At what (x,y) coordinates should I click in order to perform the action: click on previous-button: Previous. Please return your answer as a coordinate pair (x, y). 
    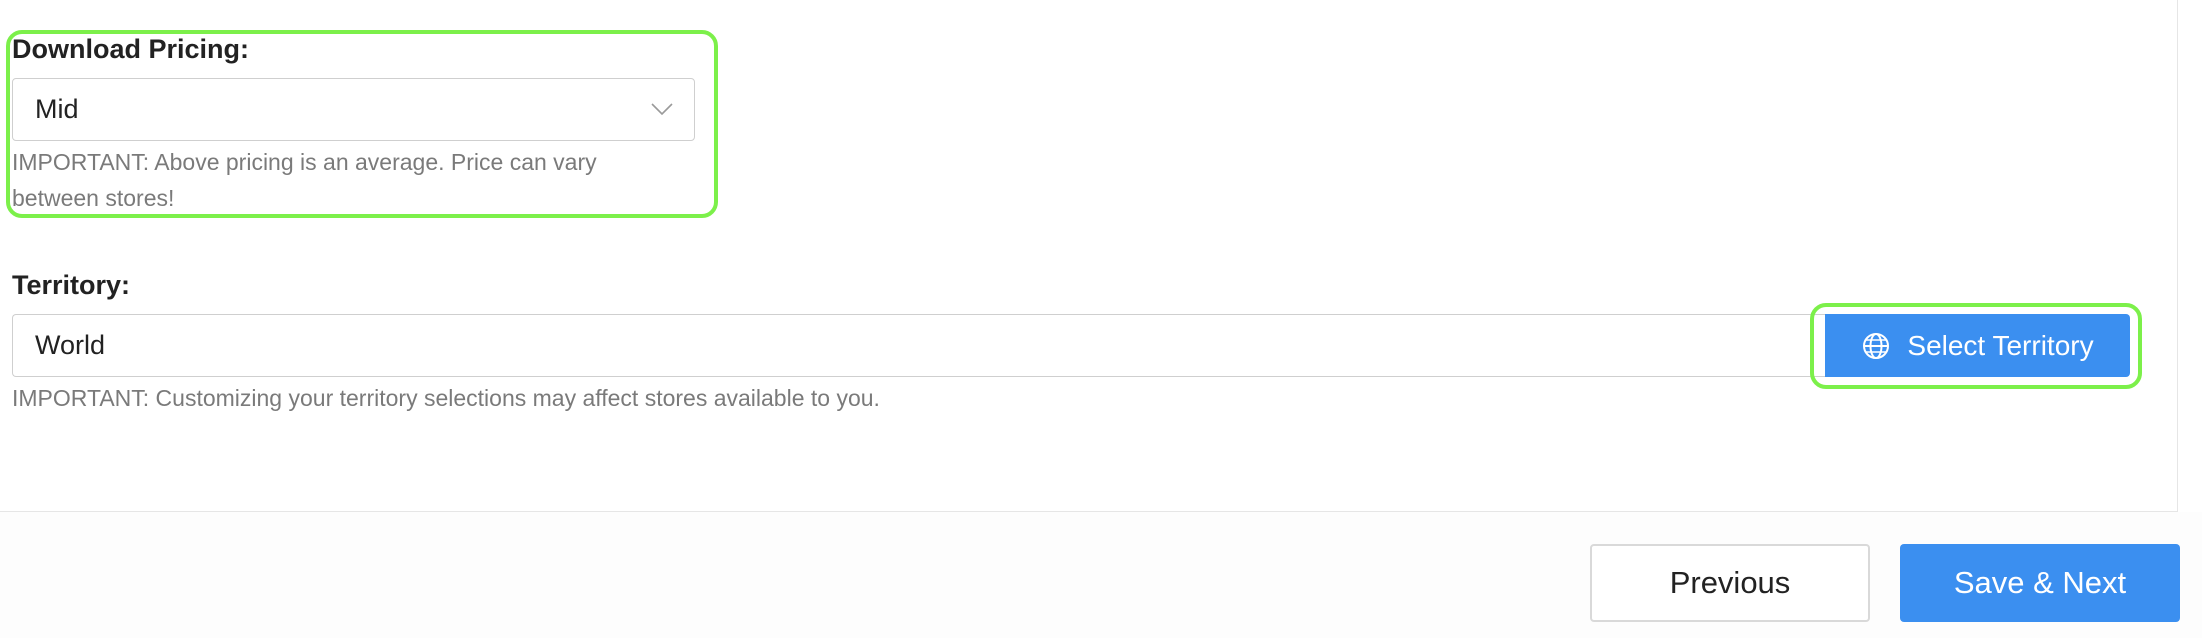
    Looking at the image, I should click on (1730, 583).